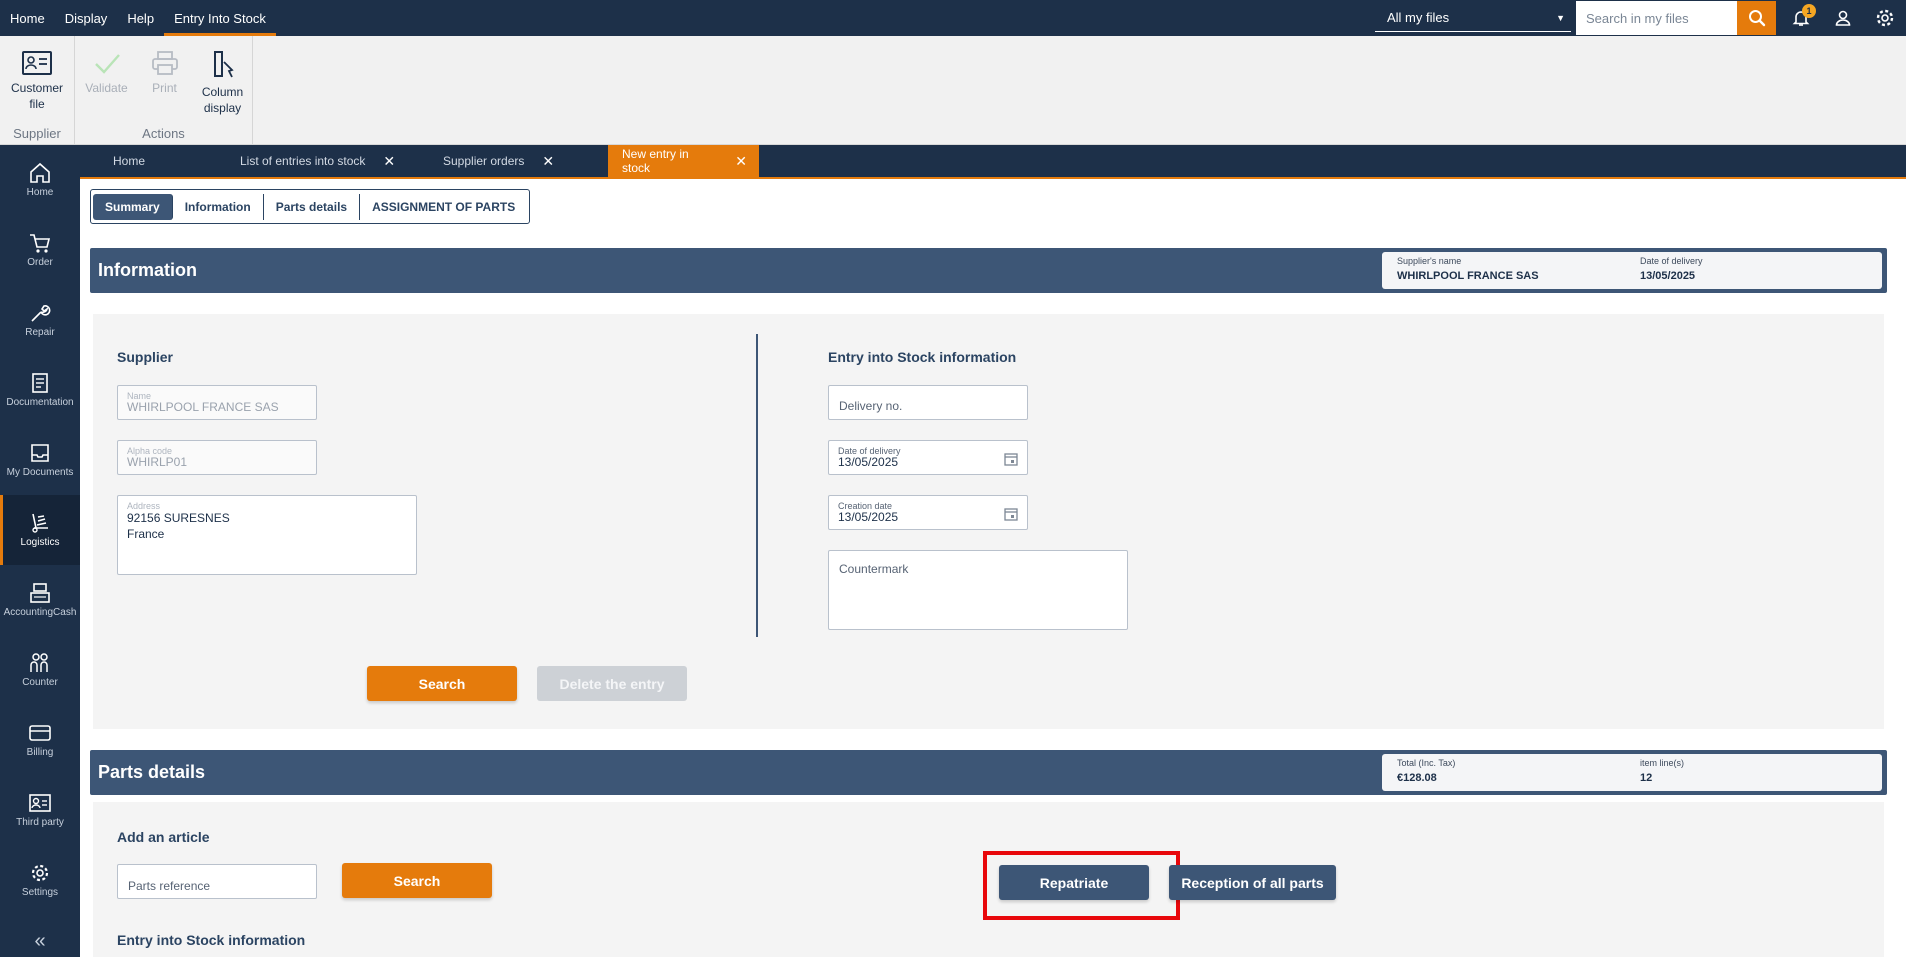 This screenshot has height=957, width=1906. What do you see at coordinates (40, 752) in the screenshot?
I see `sidebar-item-label: Billing` at bounding box center [40, 752].